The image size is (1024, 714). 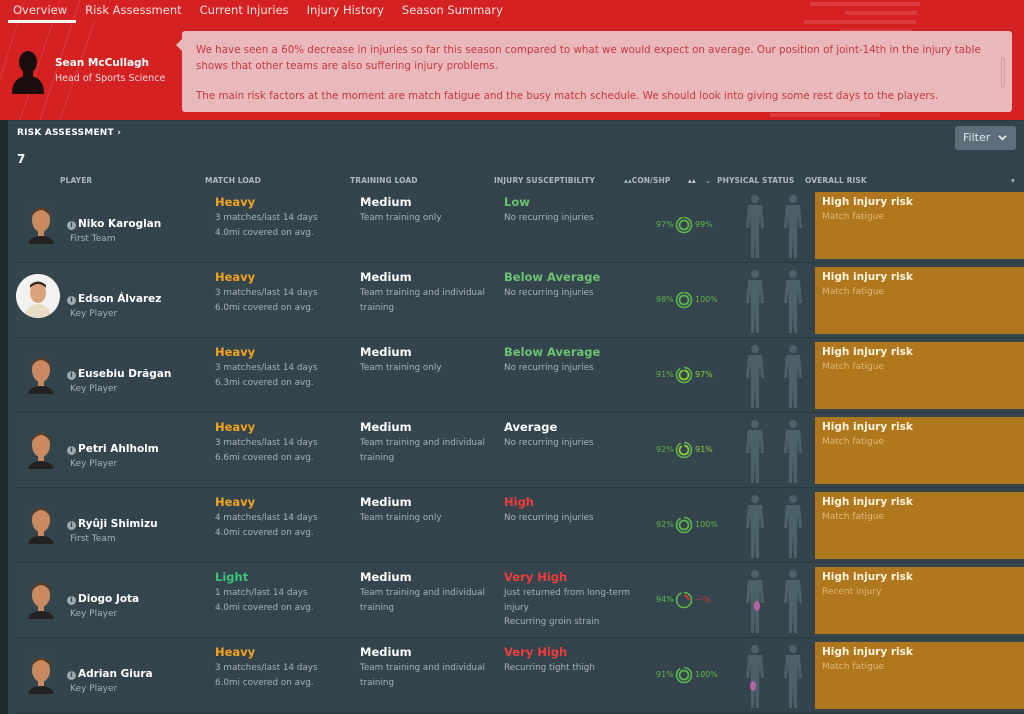 What do you see at coordinates (549, 443) in the screenshot?
I see `susceptibility-detail-1: No recurring injuries` at bounding box center [549, 443].